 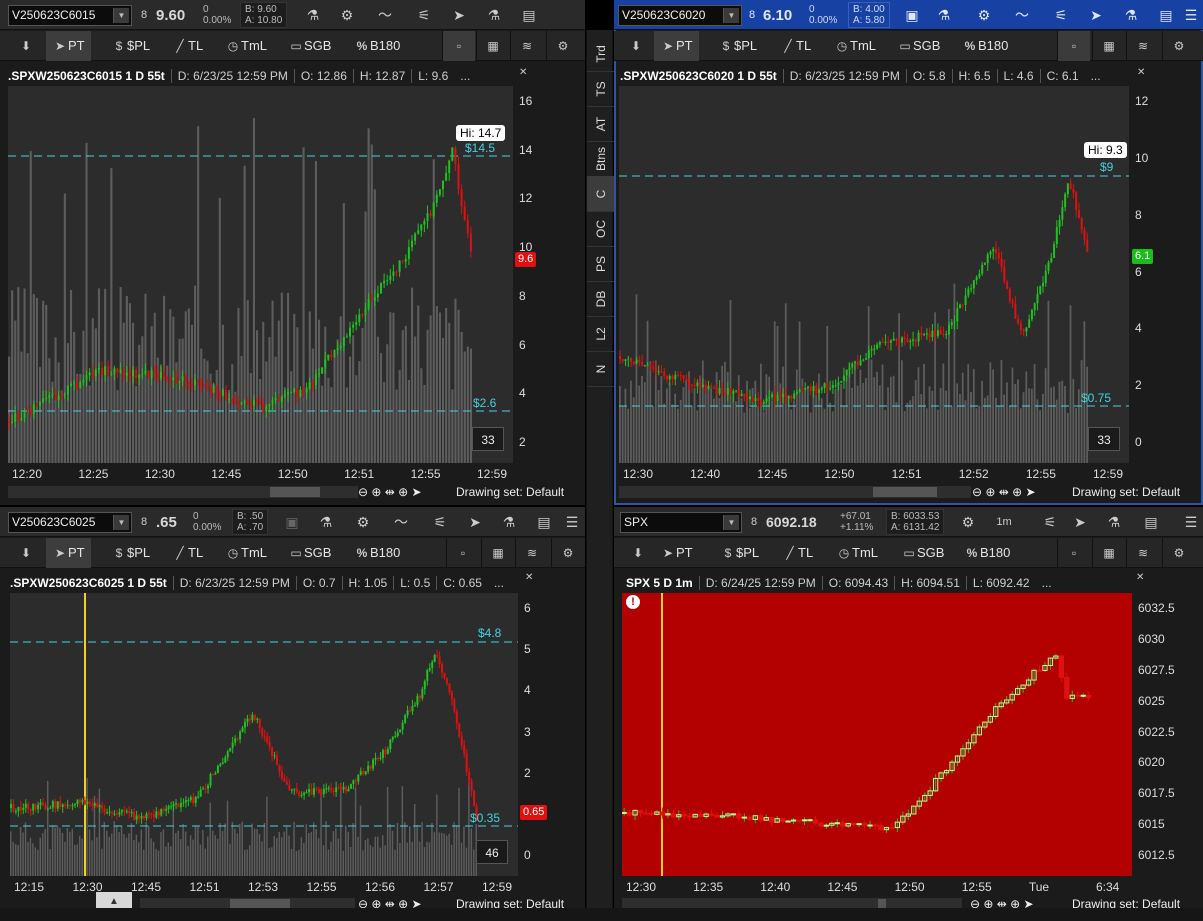 What do you see at coordinates (70, 522) in the screenshot?
I see `symbol-selector: V250623C6025 ▼` at bounding box center [70, 522].